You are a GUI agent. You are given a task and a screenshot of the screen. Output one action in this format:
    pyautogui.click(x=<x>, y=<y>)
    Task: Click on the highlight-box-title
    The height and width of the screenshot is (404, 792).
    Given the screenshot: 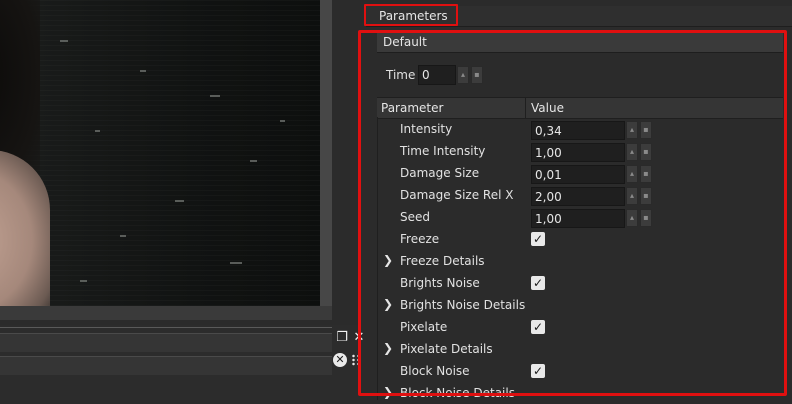 What is the action you would take?
    pyautogui.click(x=411, y=15)
    